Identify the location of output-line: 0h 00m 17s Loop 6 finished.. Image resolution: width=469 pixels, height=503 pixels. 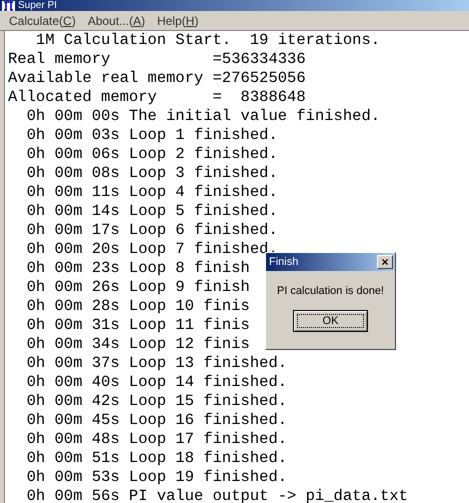
(152, 230).